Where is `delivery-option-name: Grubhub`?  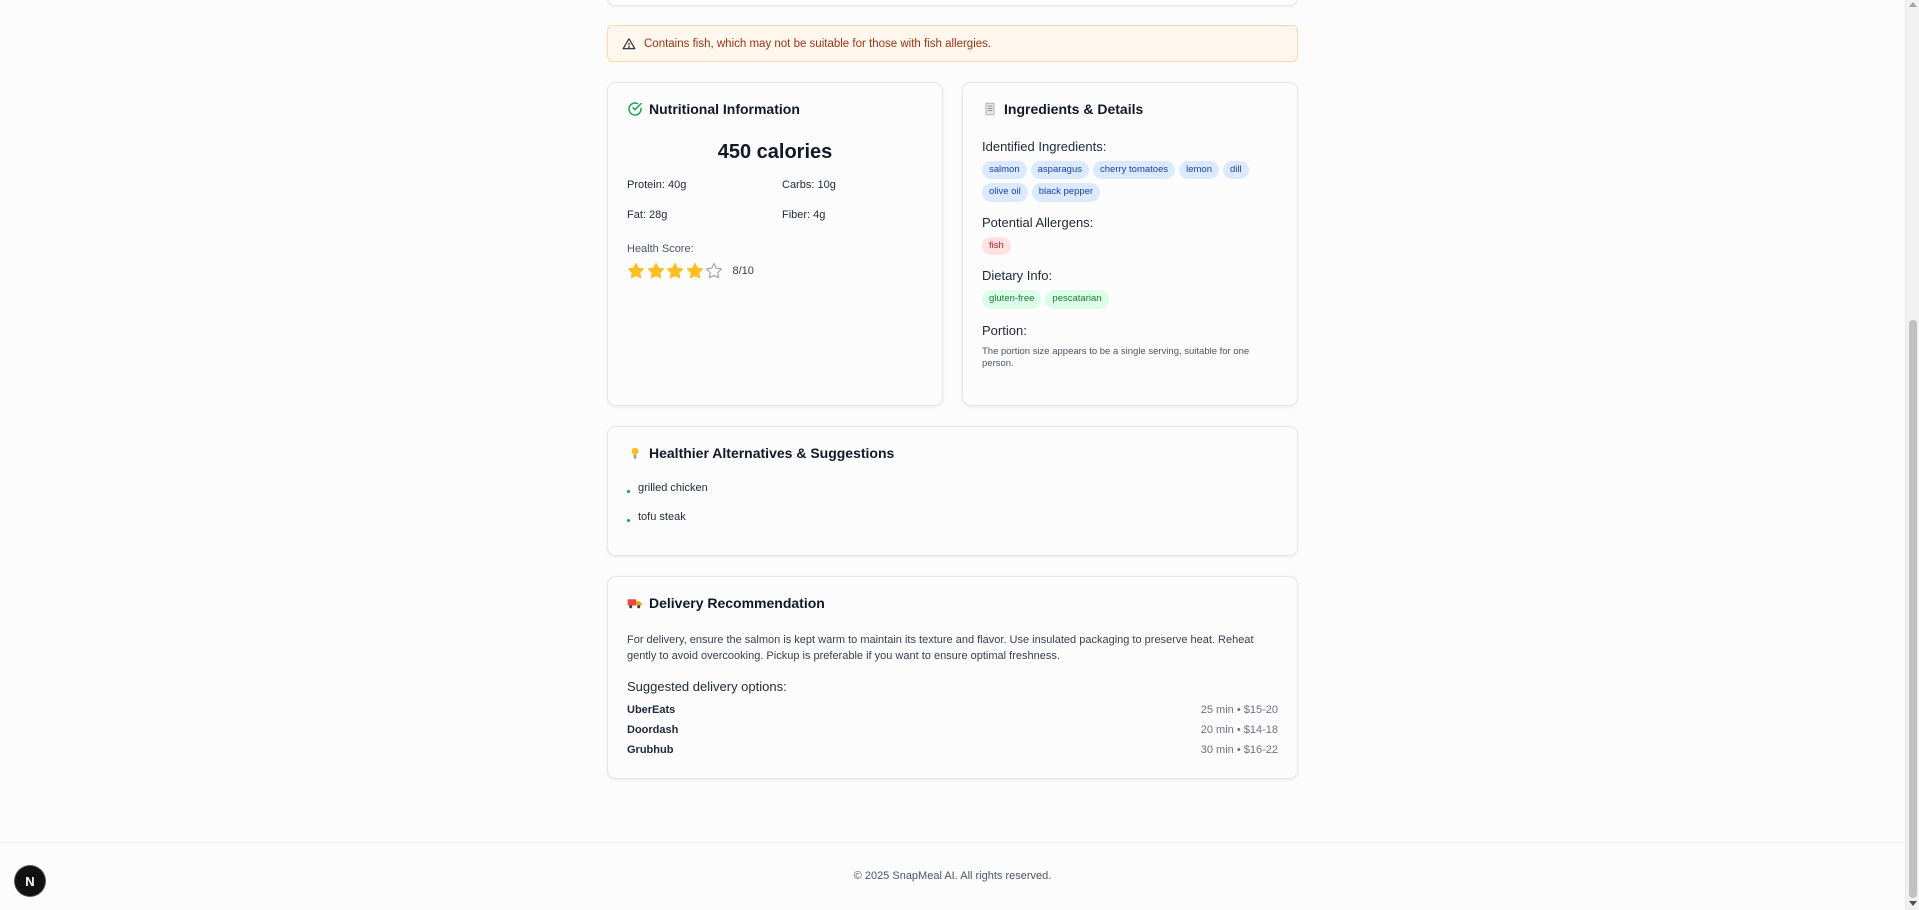 delivery-option-name: Grubhub is located at coordinates (650, 749).